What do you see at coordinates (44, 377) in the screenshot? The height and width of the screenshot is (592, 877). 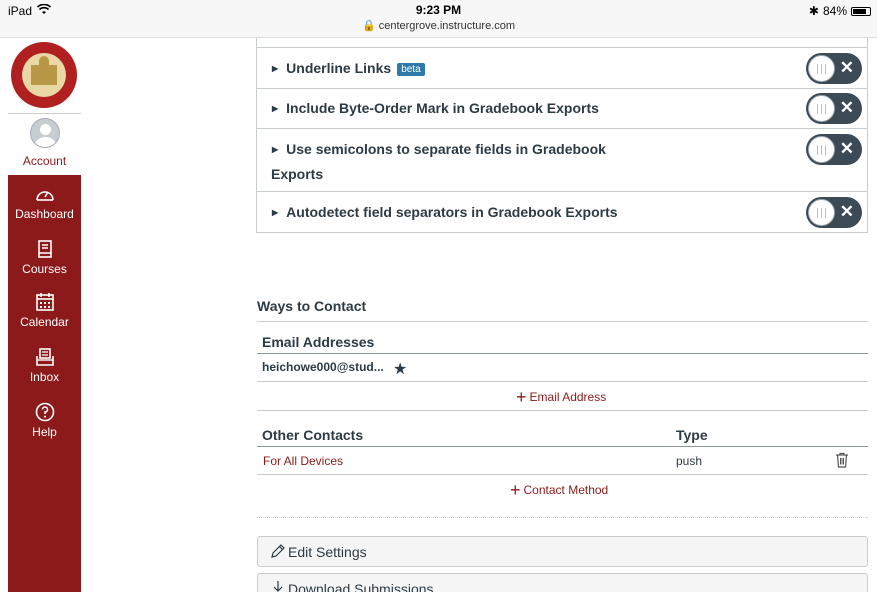 I see `nav-label-inbox: Inbox` at bounding box center [44, 377].